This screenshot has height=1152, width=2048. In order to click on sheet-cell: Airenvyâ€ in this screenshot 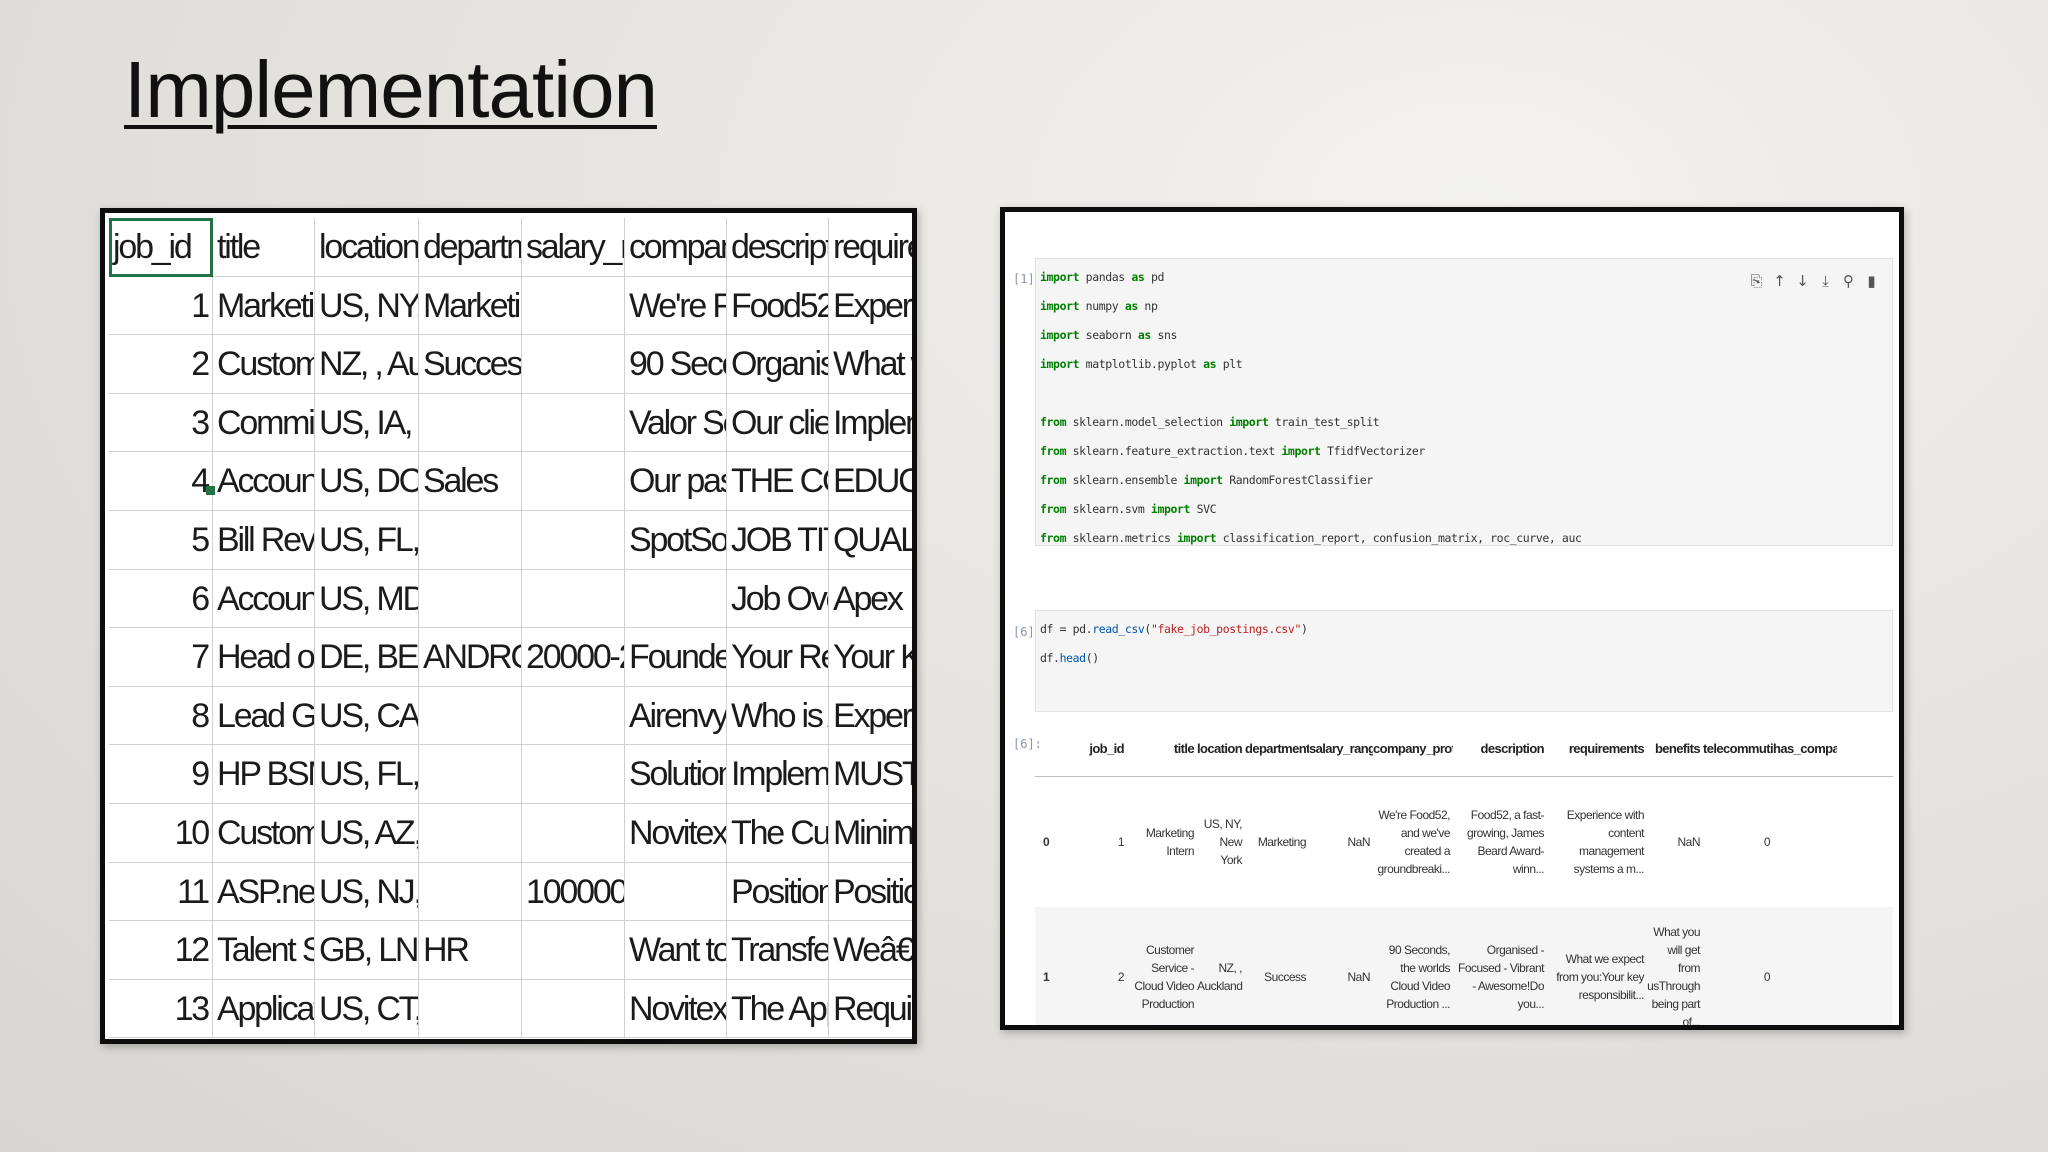, I will do `click(676, 716)`.